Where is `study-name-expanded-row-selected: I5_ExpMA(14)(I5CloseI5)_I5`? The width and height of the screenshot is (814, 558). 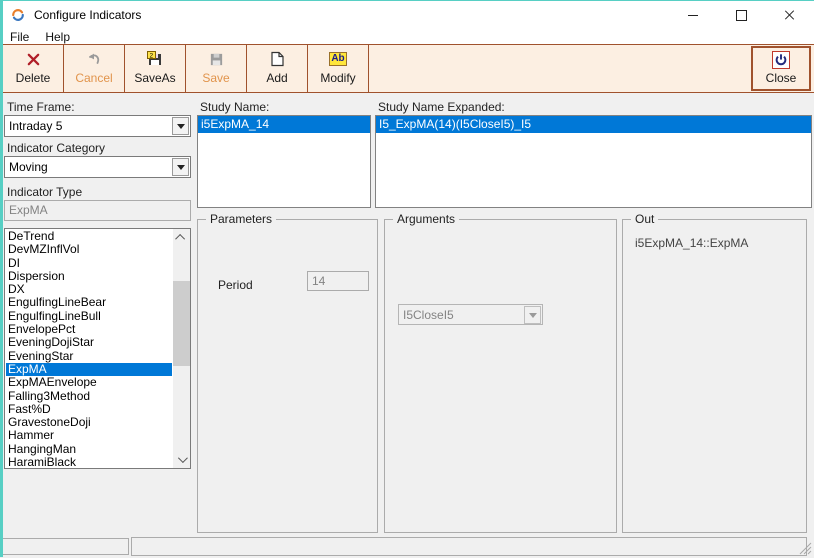 study-name-expanded-row-selected: I5_ExpMA(14)(I5CloseI5)_I5 is located at coordinates (593, 124).